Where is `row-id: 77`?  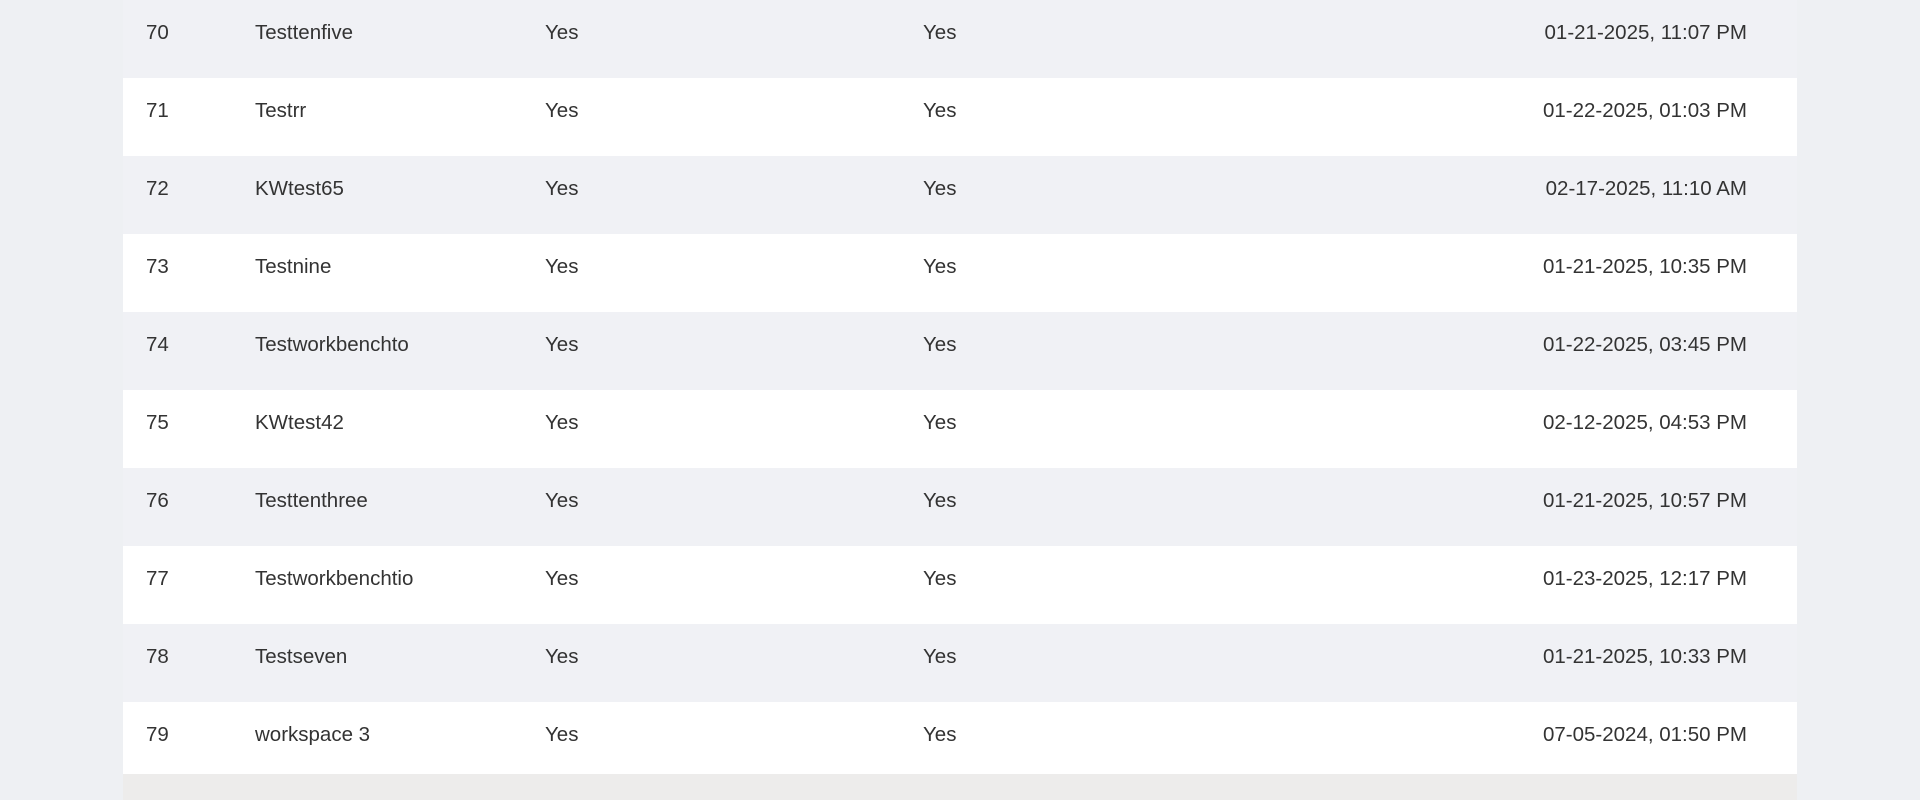
row-id: 77 is located at coordinates (157, 578).